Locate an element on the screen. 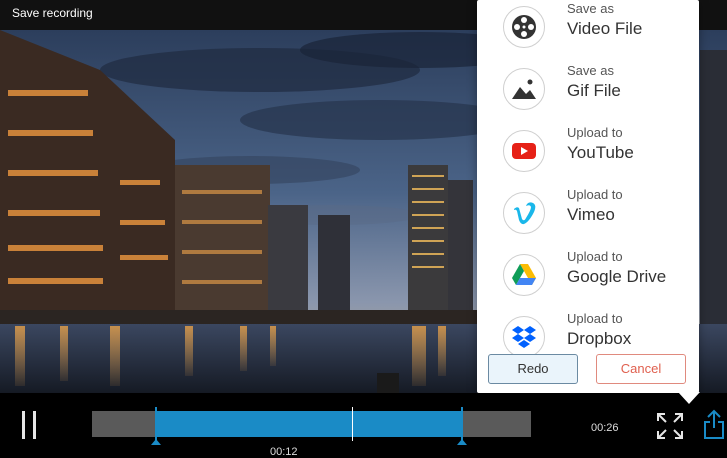  share-button is located at coordinates (714, 424).